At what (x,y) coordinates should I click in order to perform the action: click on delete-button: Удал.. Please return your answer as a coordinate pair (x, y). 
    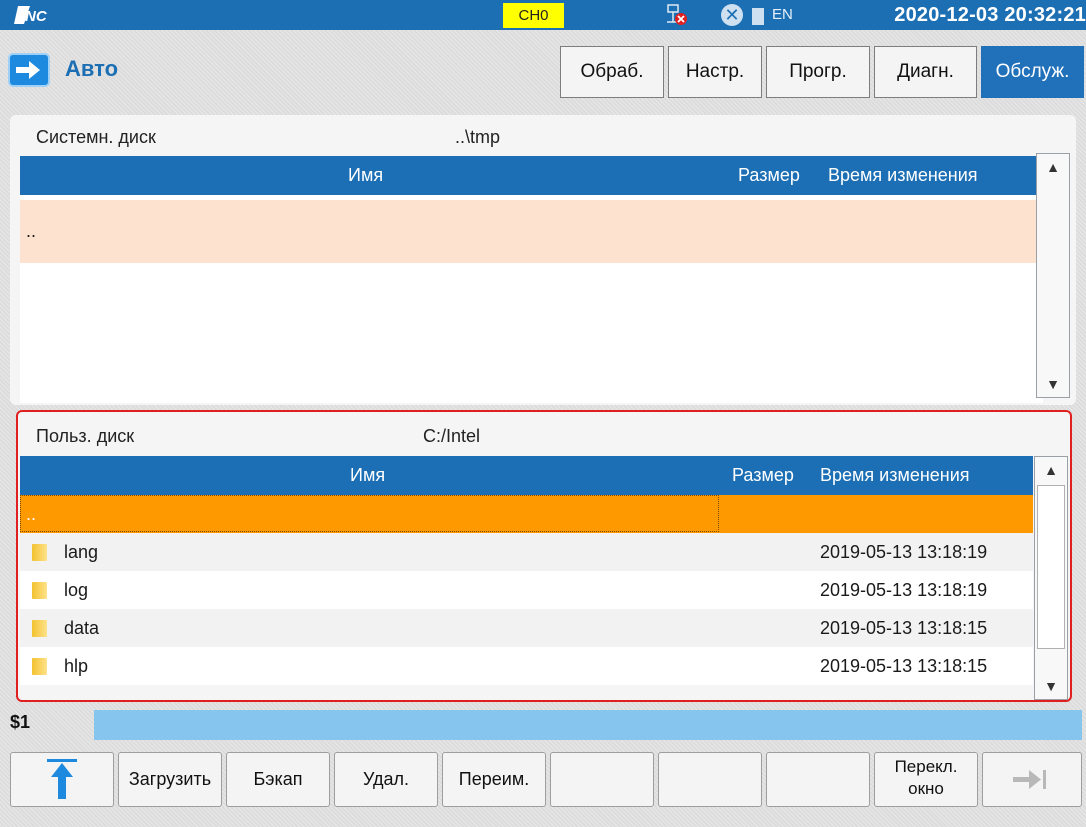
    Looking at the image, I should click on (386, 779).